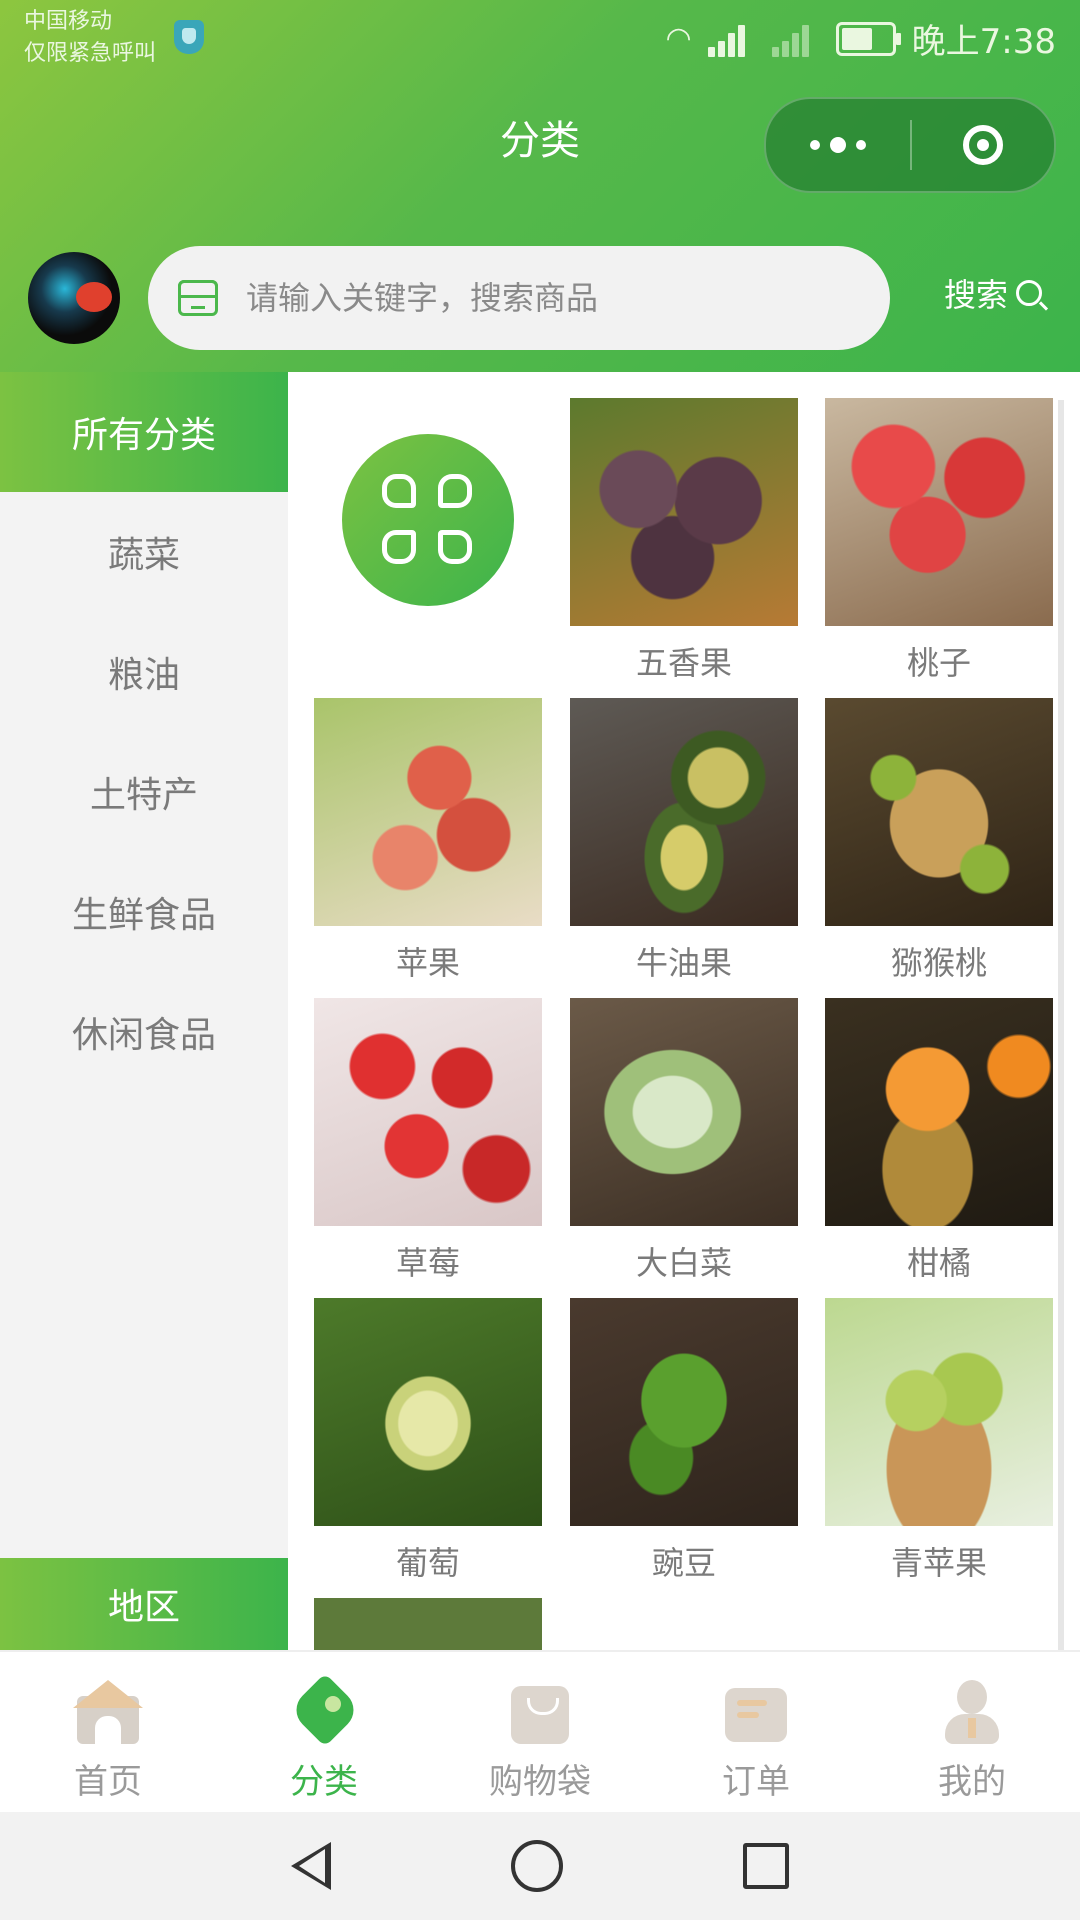 Image resolution: width=1080 pixels, height=1920 pixels. I want to click on sidebar-item-fresh-food: 生鲜食品, so click(144, 912).